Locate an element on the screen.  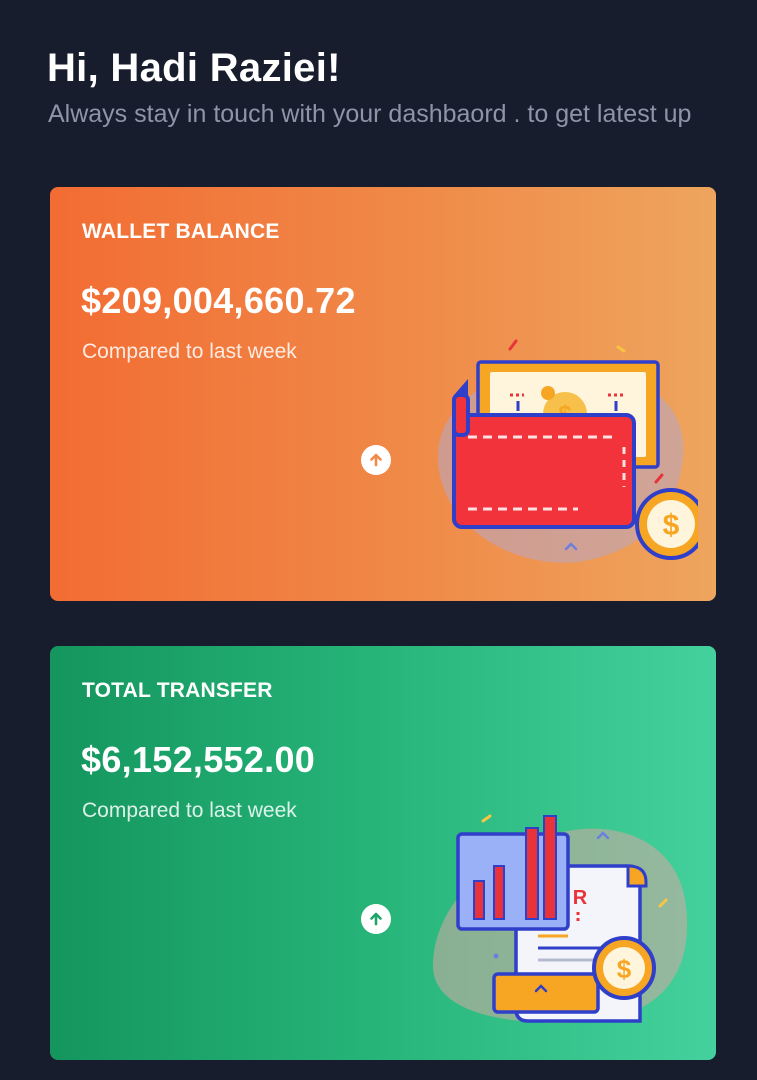
greeting-title: Hi, Hadi Raziei! is located at coordinates (194, 68).